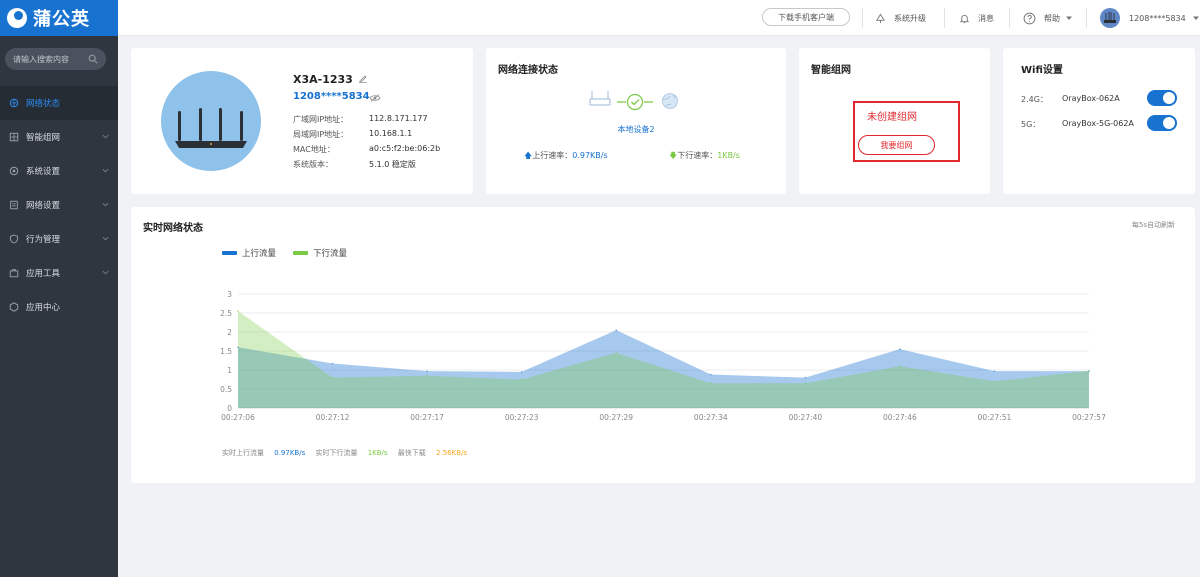  What do you see at coordinates (17, 18) in the screenshot?
I see `brand-icon` at bounding box center [17, 18].